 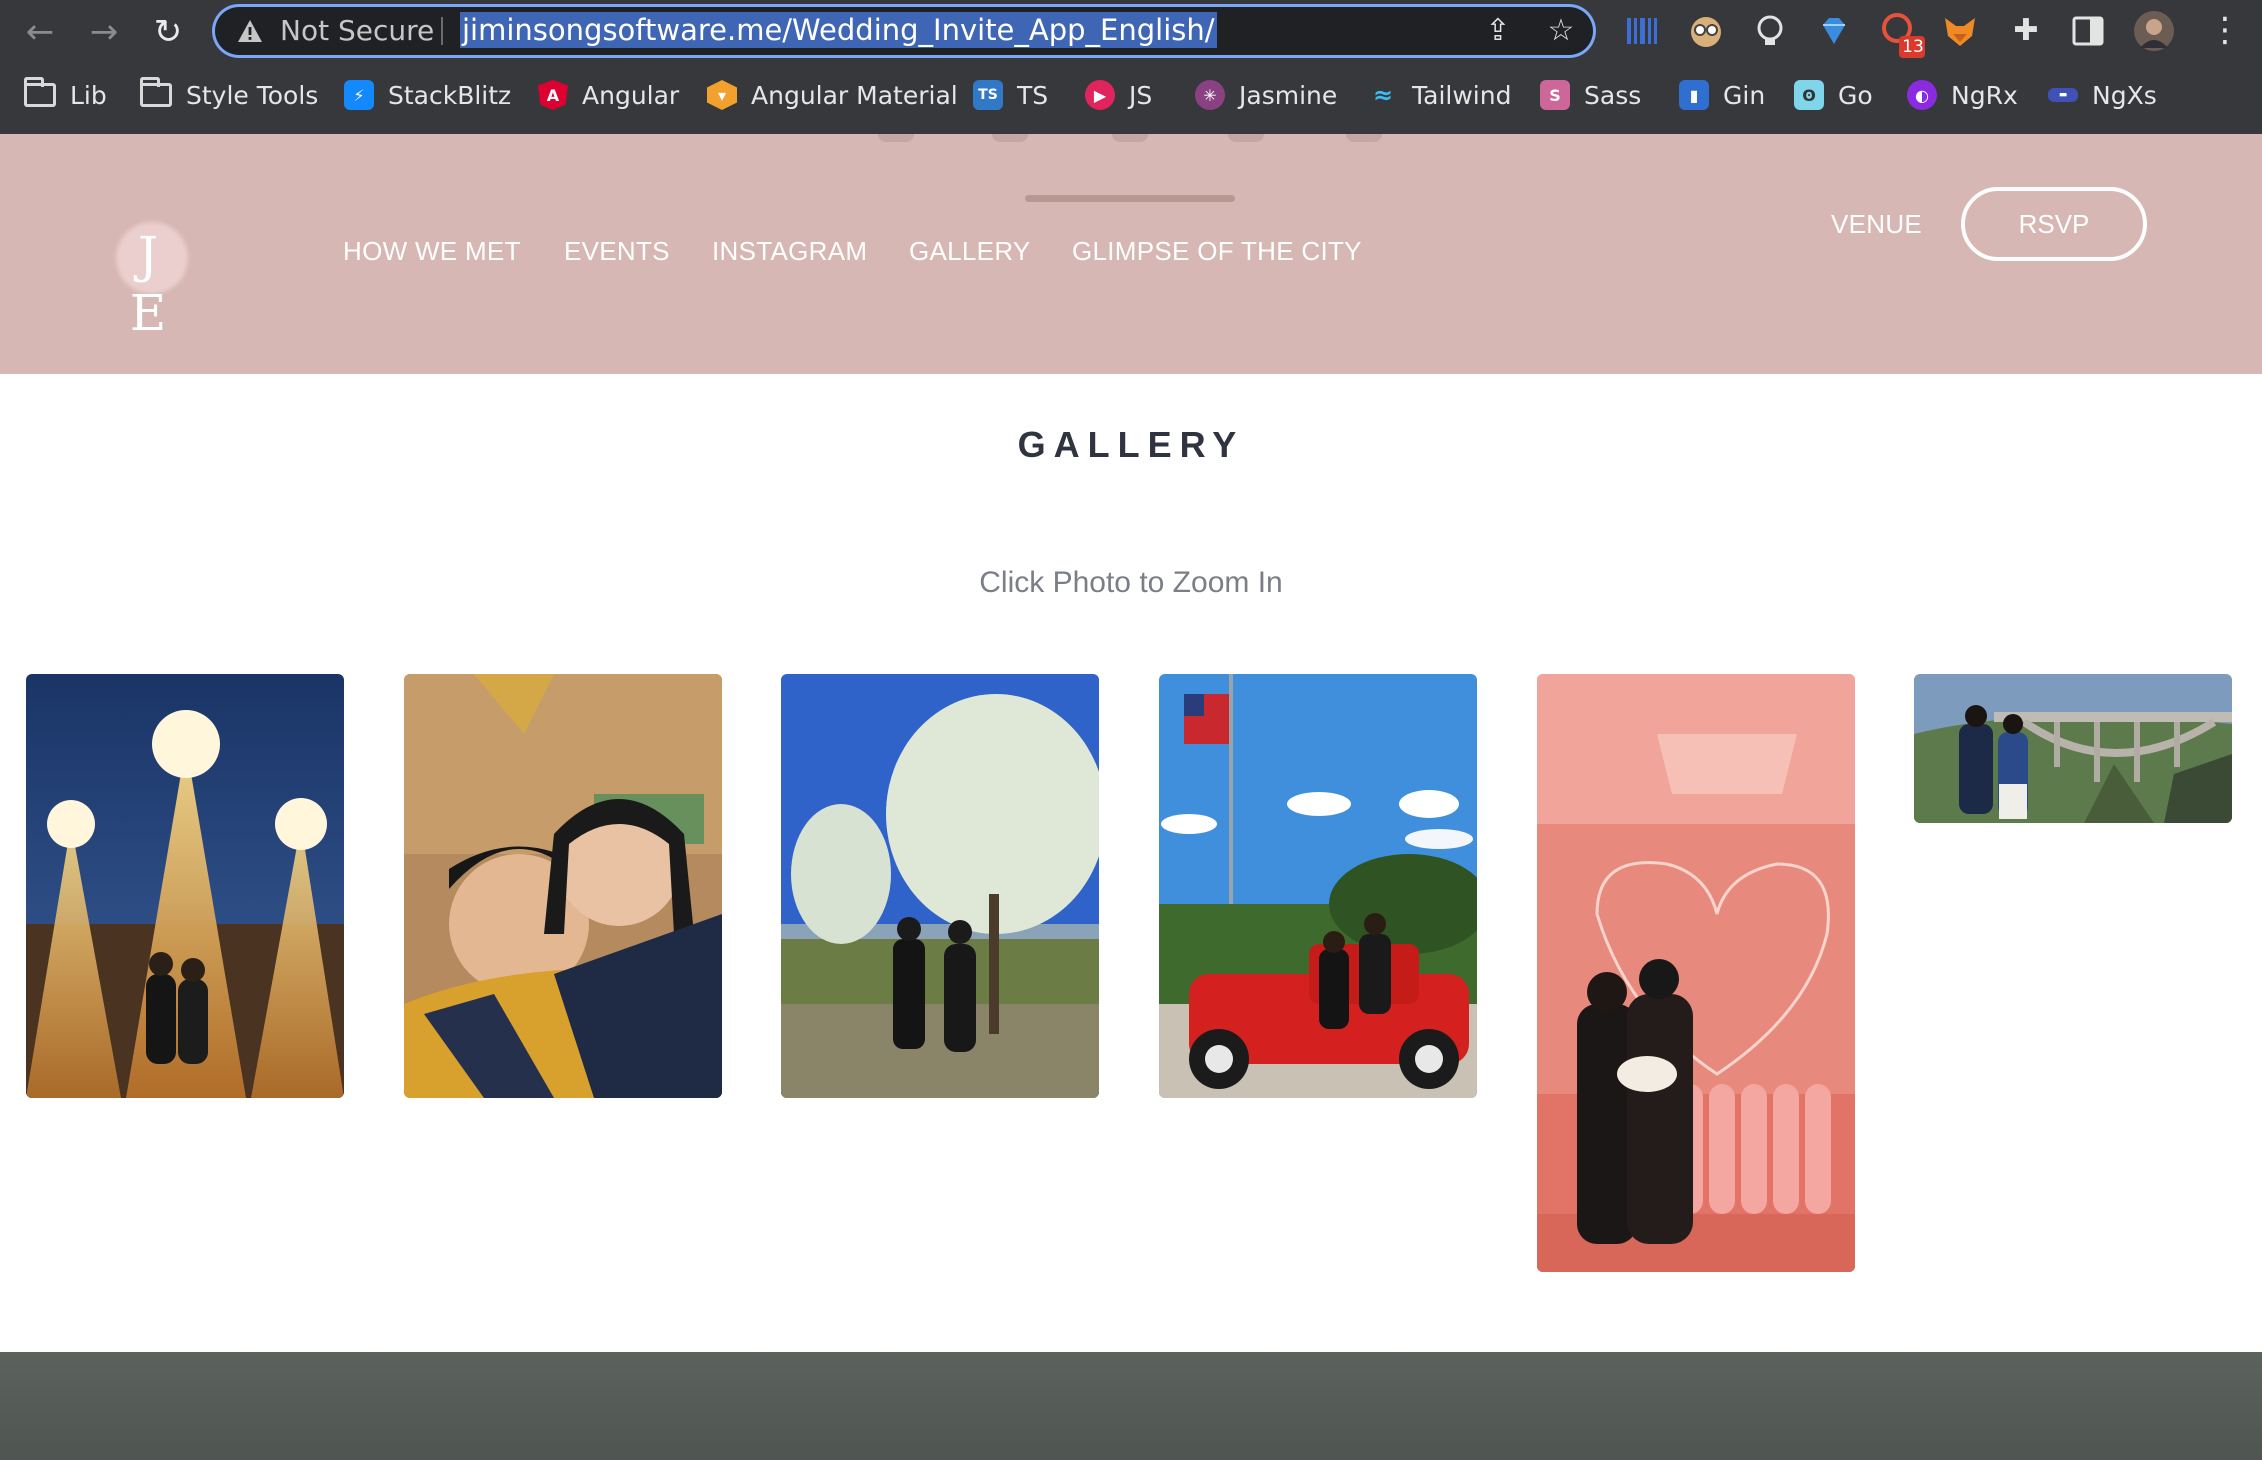 I want to click on reload-icon: ↻, so click(x=168, y=32).